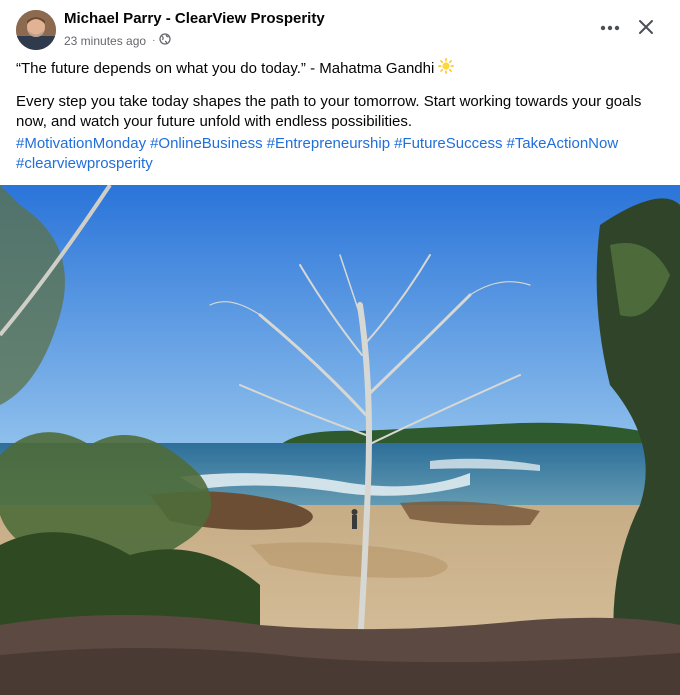  Describe the element at coordinates (105, 41) in the screenshot. I see `post-timestamp: 23 minutes ago` at that location.